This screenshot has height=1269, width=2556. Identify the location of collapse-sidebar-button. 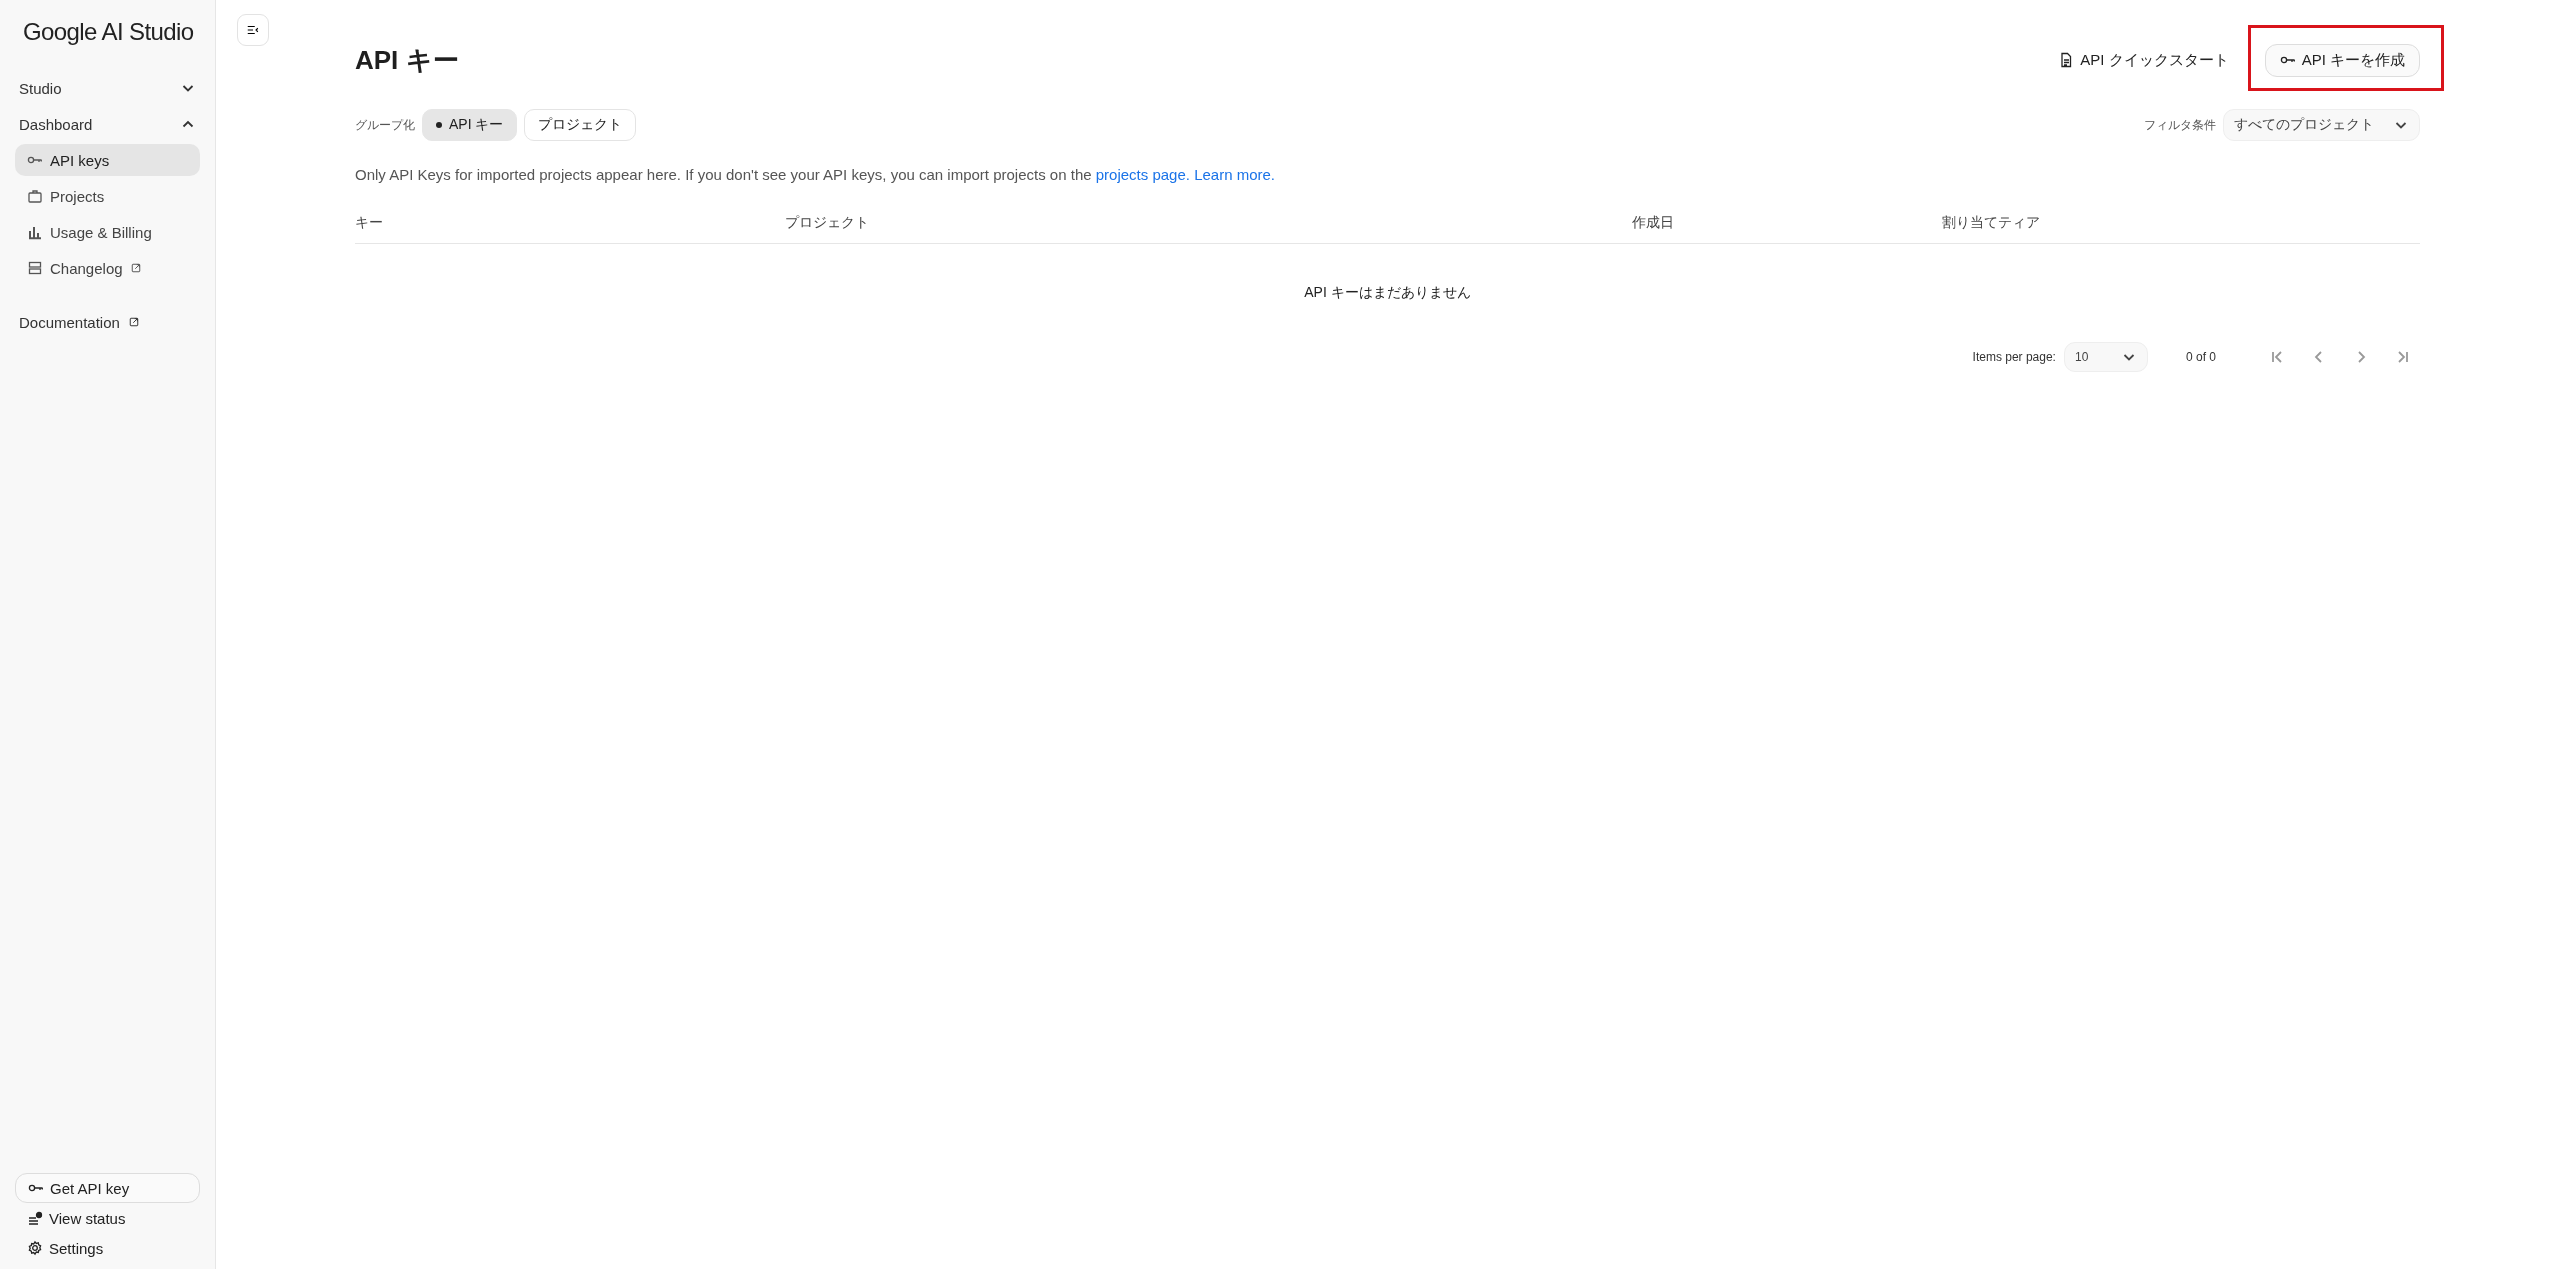
(253, 30).